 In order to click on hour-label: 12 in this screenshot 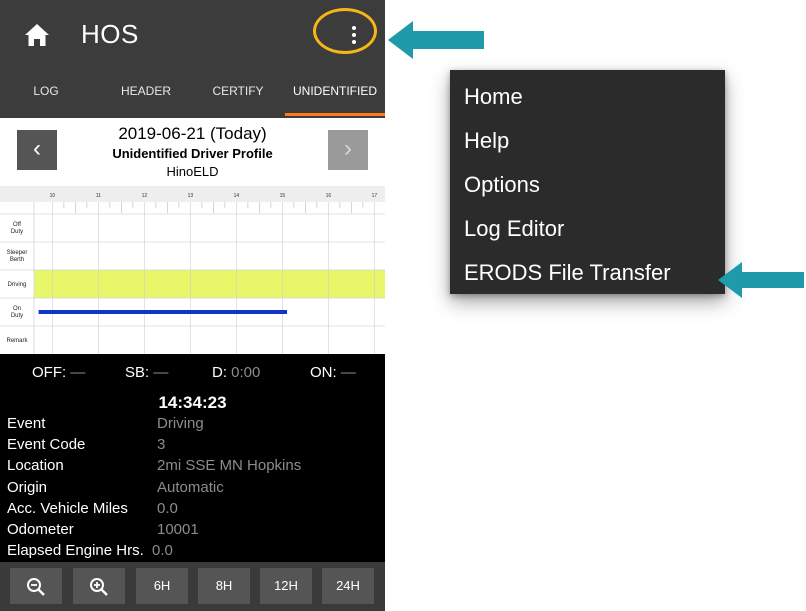, I will do `click(145, 196)`.